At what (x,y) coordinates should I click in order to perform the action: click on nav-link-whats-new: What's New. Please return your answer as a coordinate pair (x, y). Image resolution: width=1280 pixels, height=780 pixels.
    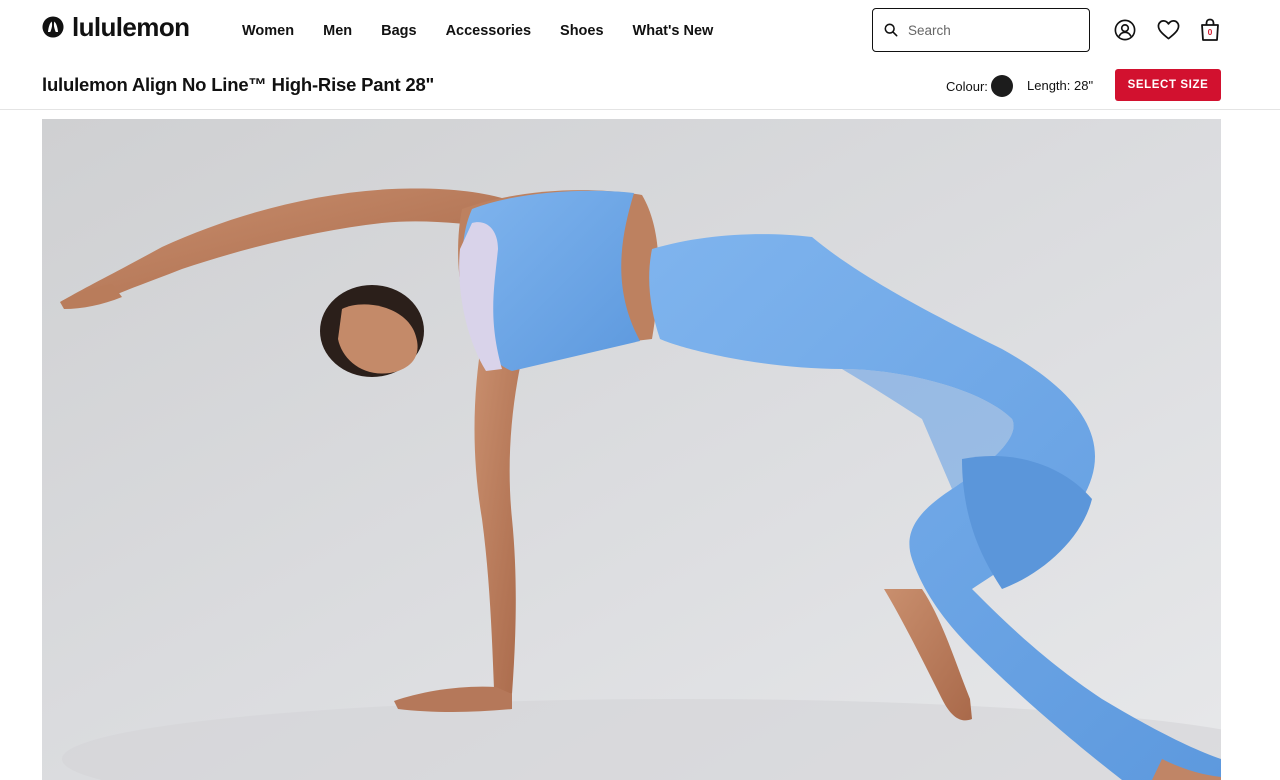
    Looking at the image, I should click on (673, 31).